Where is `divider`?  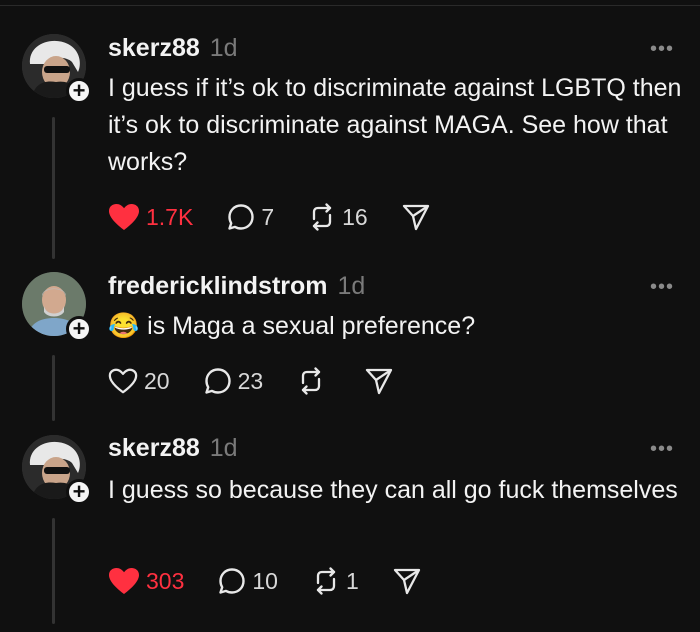 divider is located at coordinates (350, 5).